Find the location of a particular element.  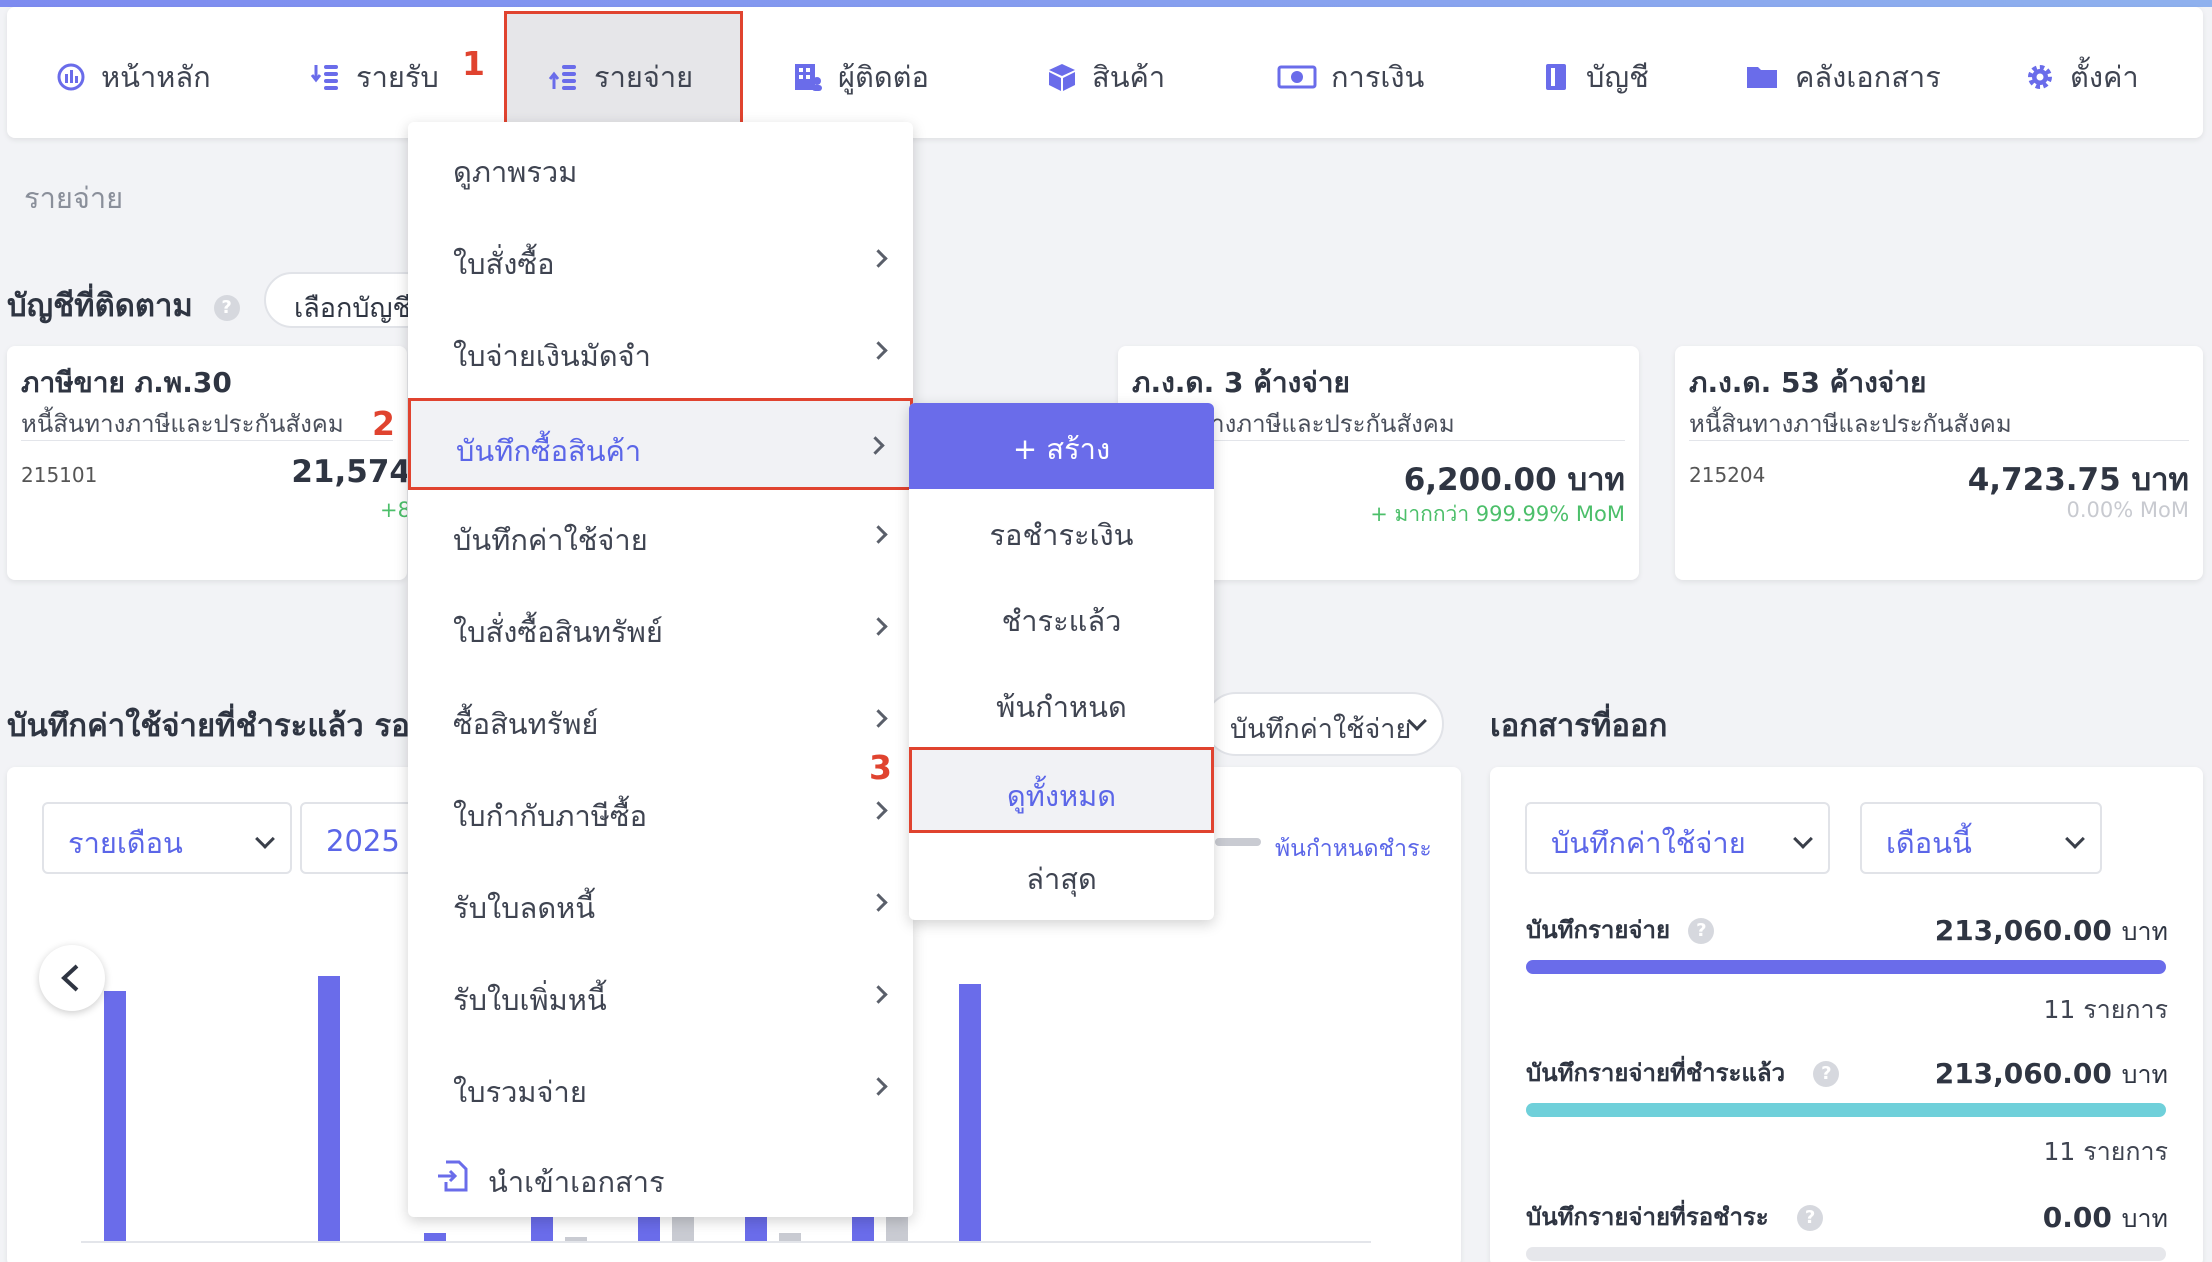

nav-item-contacts: ผู้ติดต่อ is located at coordinates (860, 77).